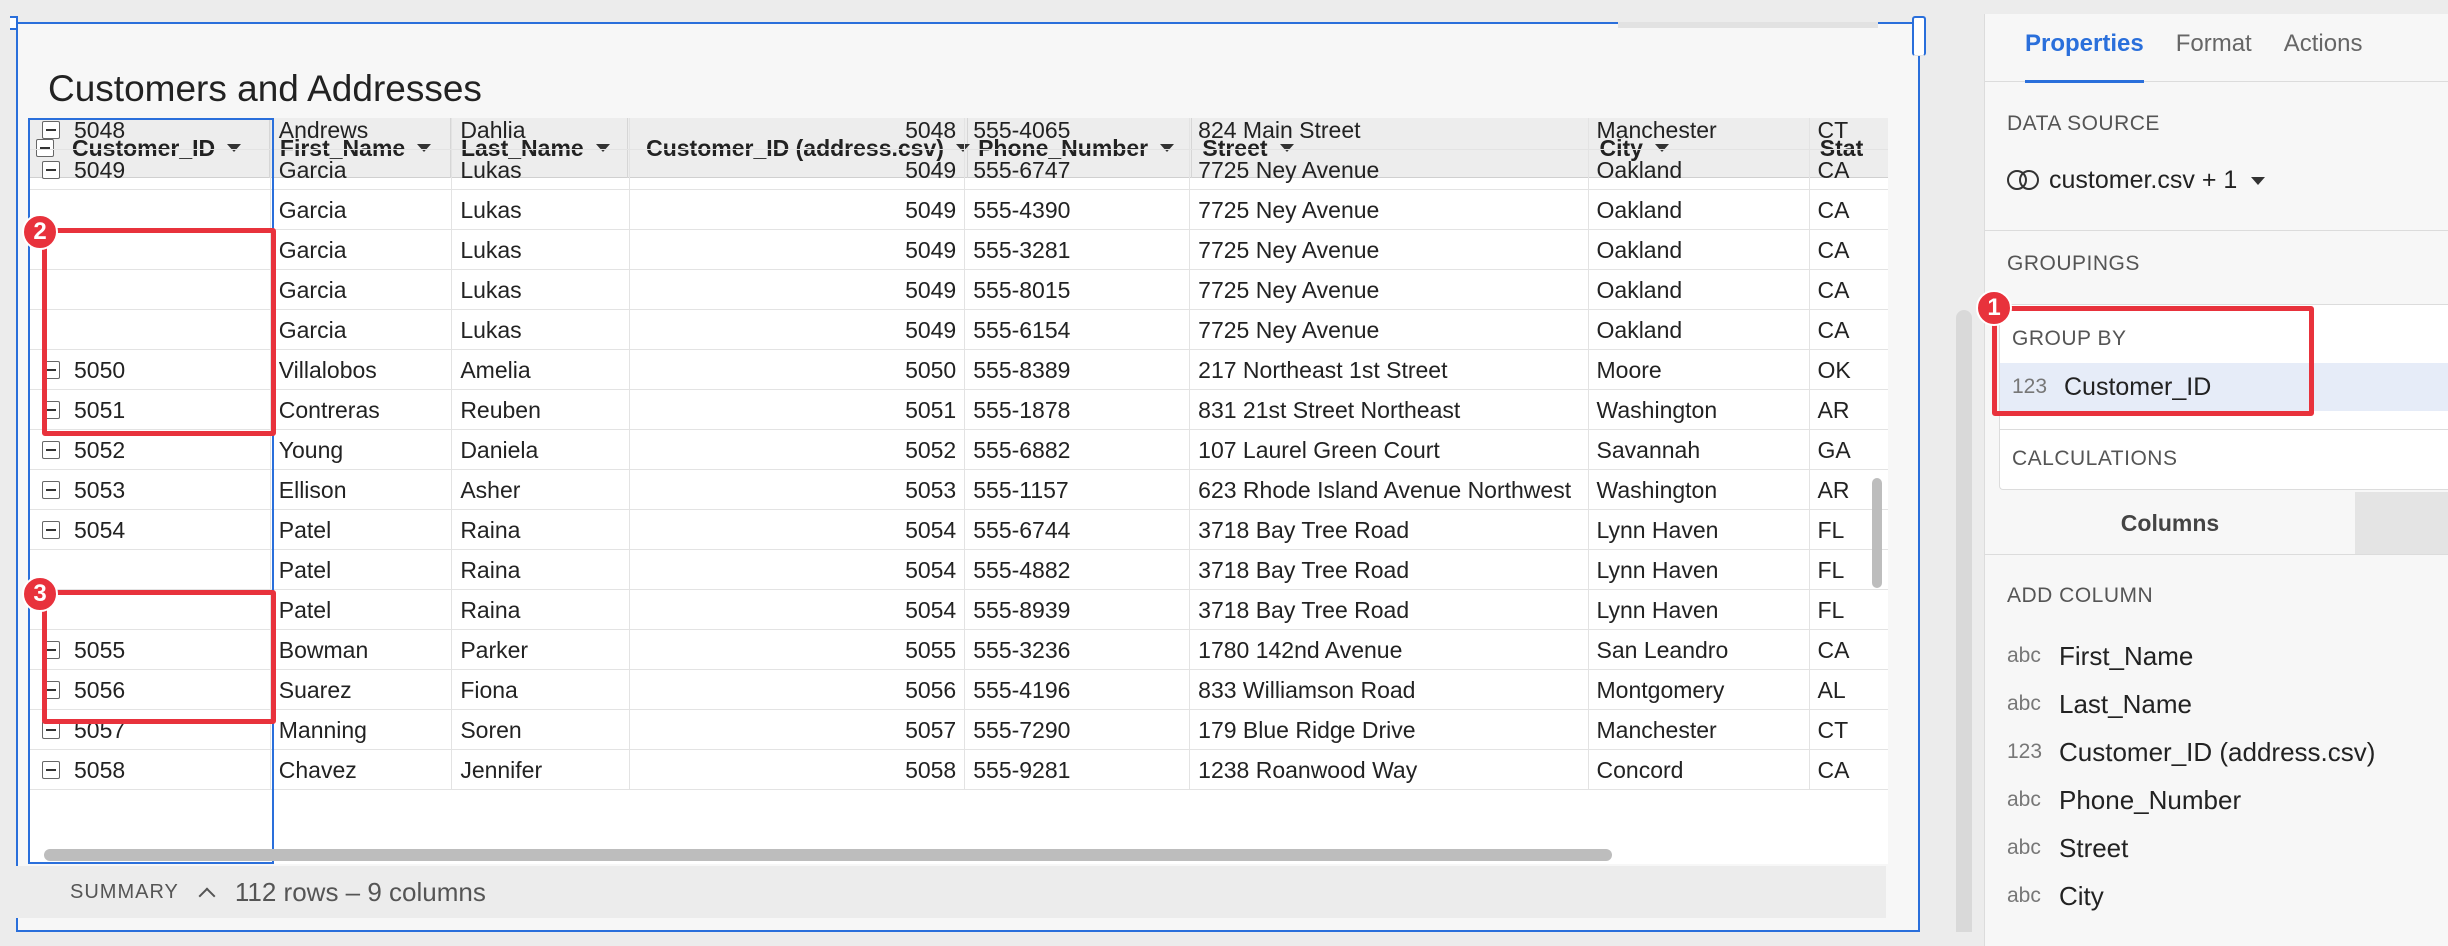 The height and width of the screenshot is (946, 2448). What do you see at coordinates (1877, 533) in the screenshot?
I see `vertical-scrollbar` at bounding box center [1877, 533].